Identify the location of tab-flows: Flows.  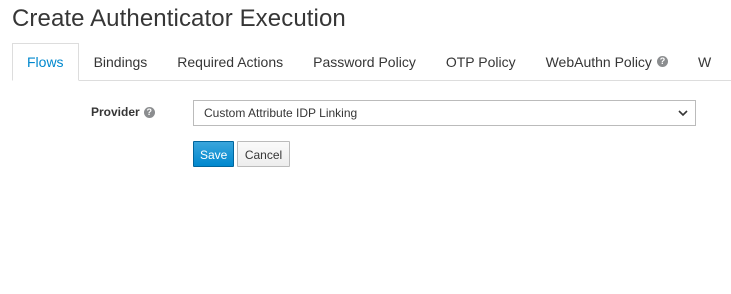
(45, 62).